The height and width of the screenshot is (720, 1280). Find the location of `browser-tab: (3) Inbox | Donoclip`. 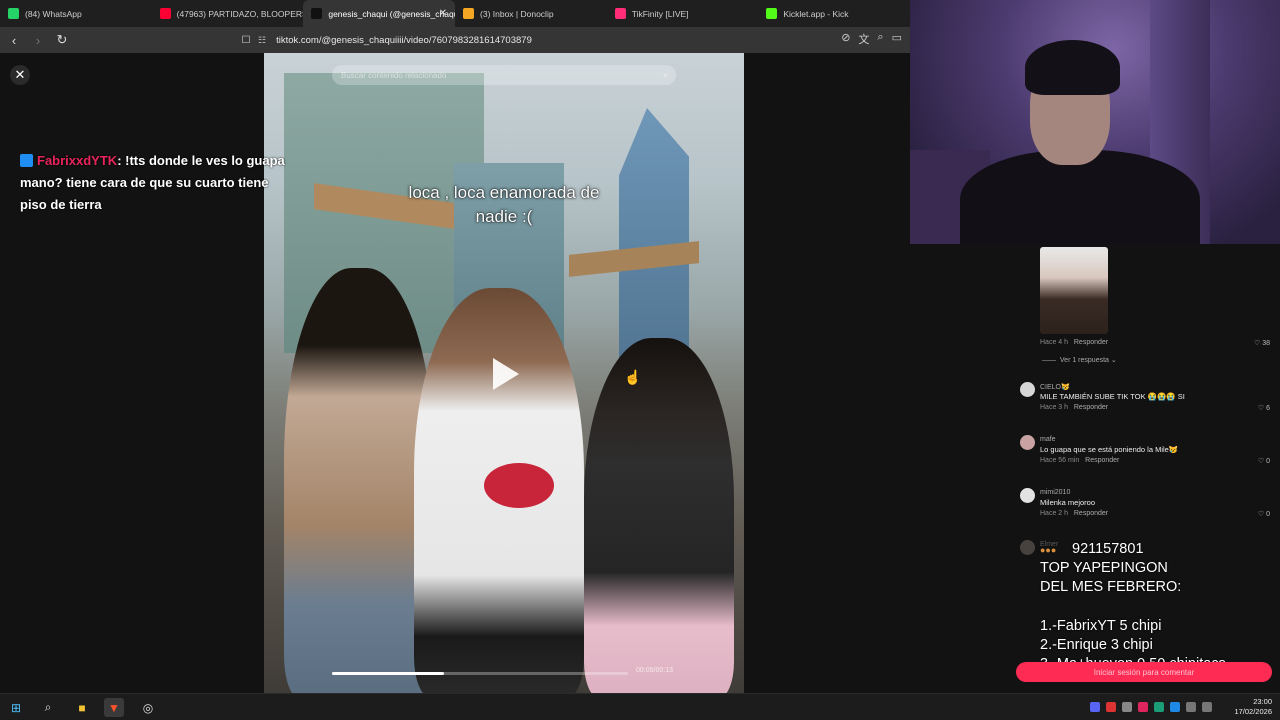

browser-tab: (3) Inbox | Donoclip is located at coordinates (531, 13).